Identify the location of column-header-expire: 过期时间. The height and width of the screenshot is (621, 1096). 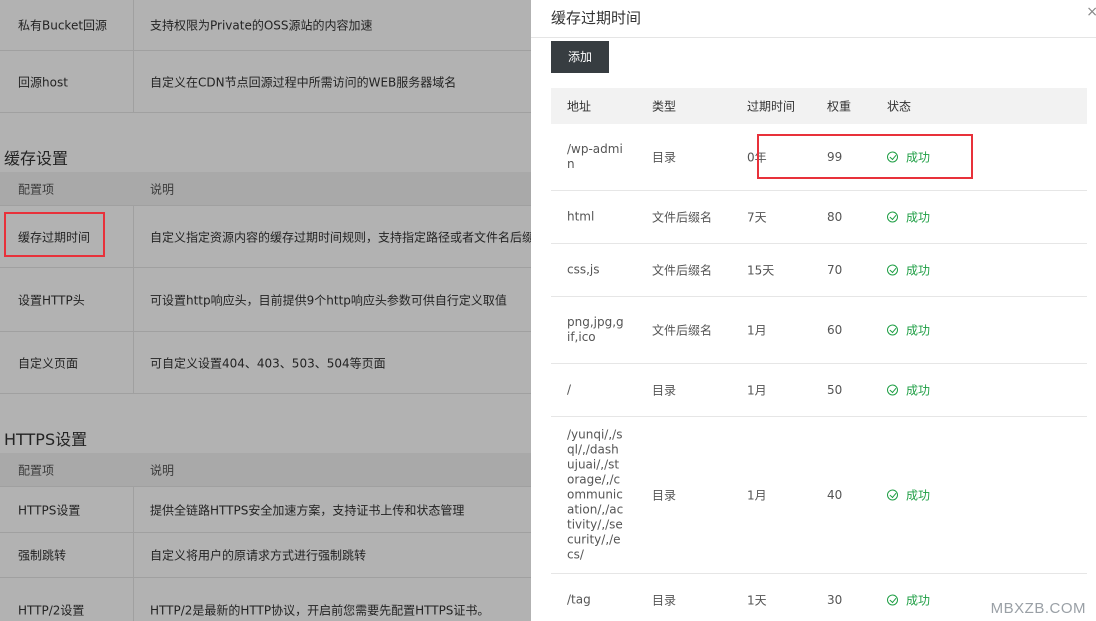
(771, 106).